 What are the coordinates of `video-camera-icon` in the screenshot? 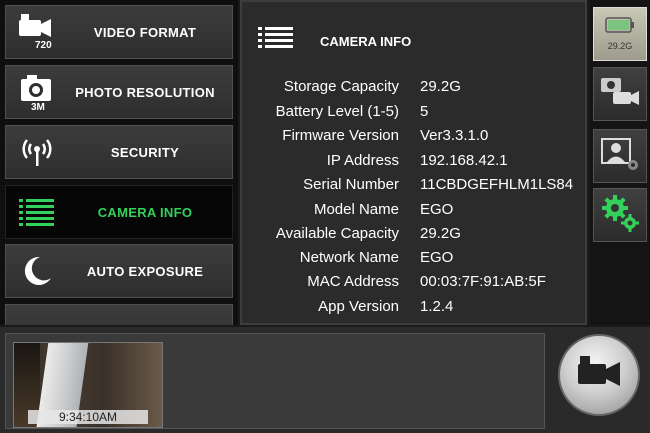 It's located at (599, 375).